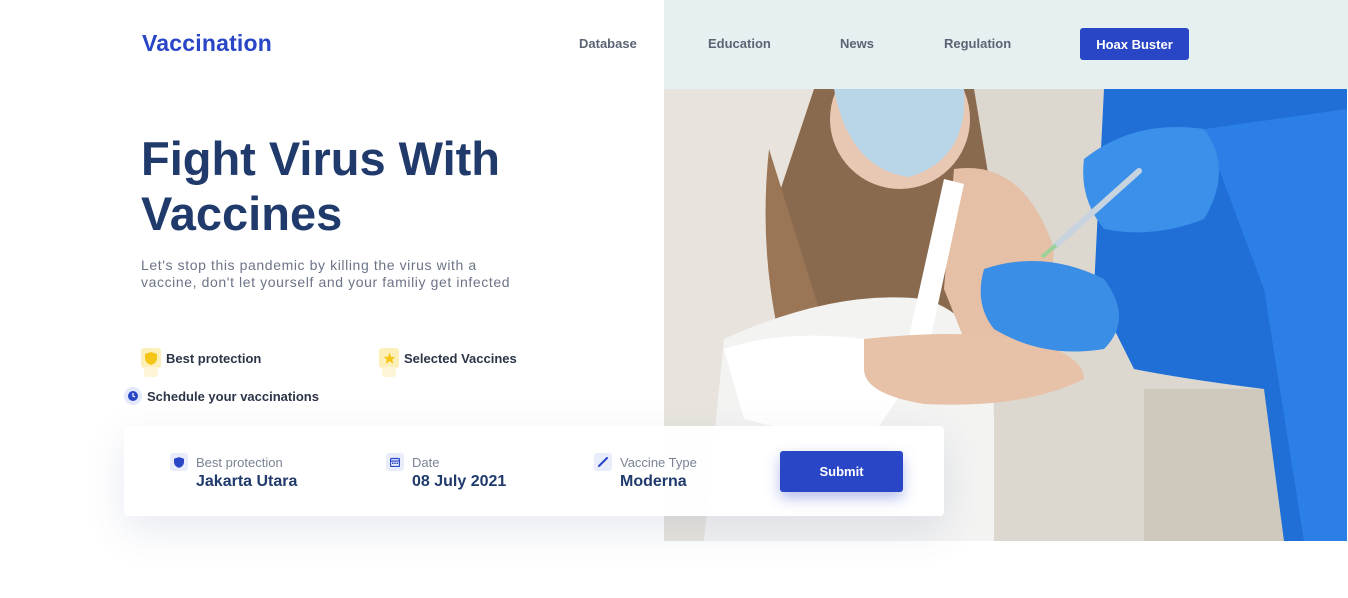 The image size is (1348, 598). Describe the element at coordinates (239, 462) in the screenshot. I see `location-label: Best protection` at that location.